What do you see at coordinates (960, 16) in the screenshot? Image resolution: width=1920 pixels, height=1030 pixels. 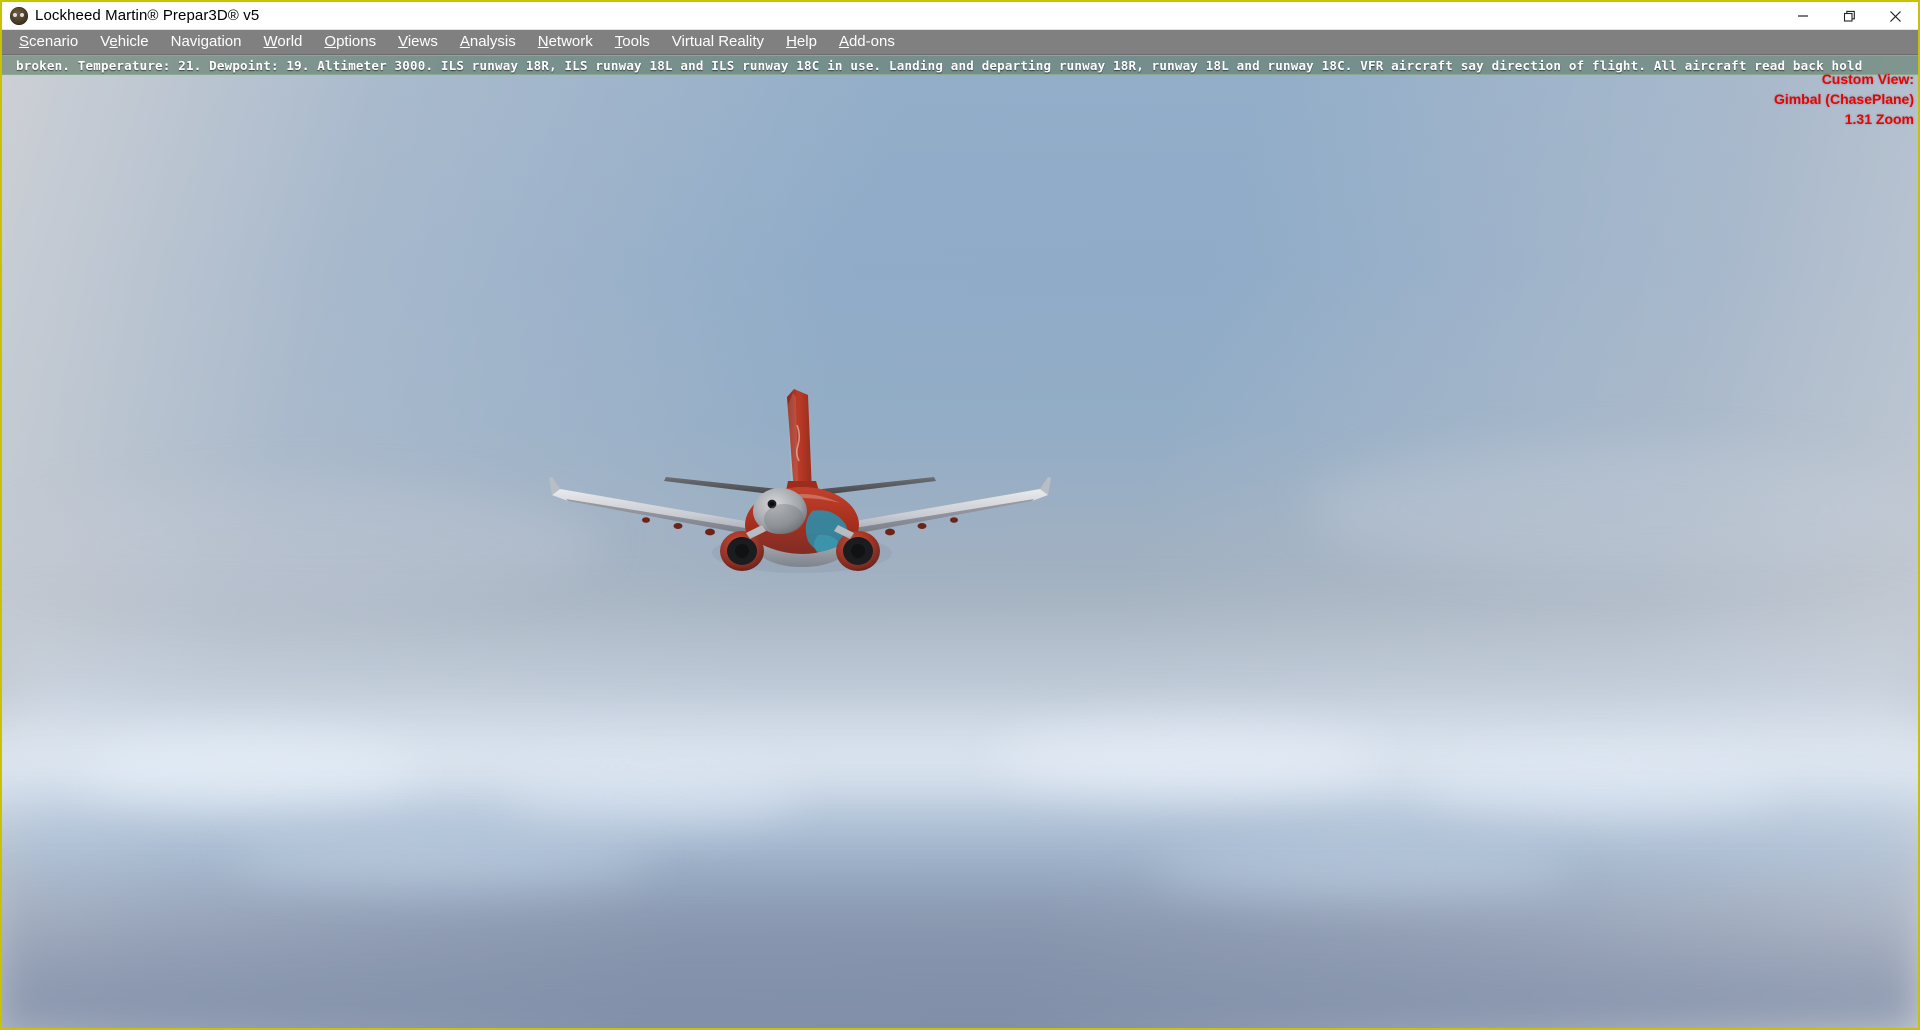 I see `title-bar: Lockheed Martin® Prepar3D® v5` at bounding box center [960, 16].